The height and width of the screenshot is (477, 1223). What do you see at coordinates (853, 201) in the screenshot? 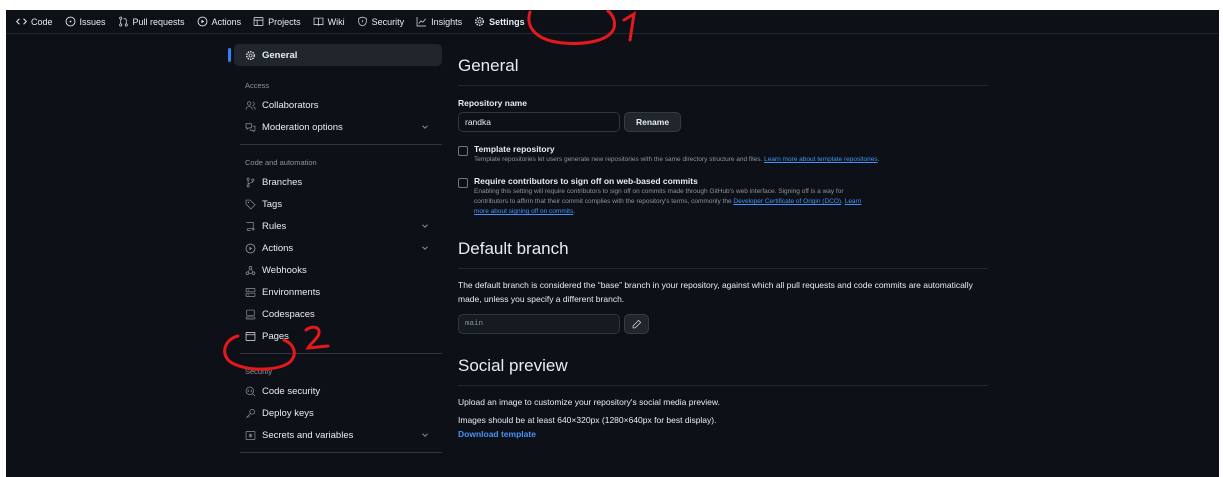
I see `signoff-learn-link: Learn` at bounding box center [853, 201].